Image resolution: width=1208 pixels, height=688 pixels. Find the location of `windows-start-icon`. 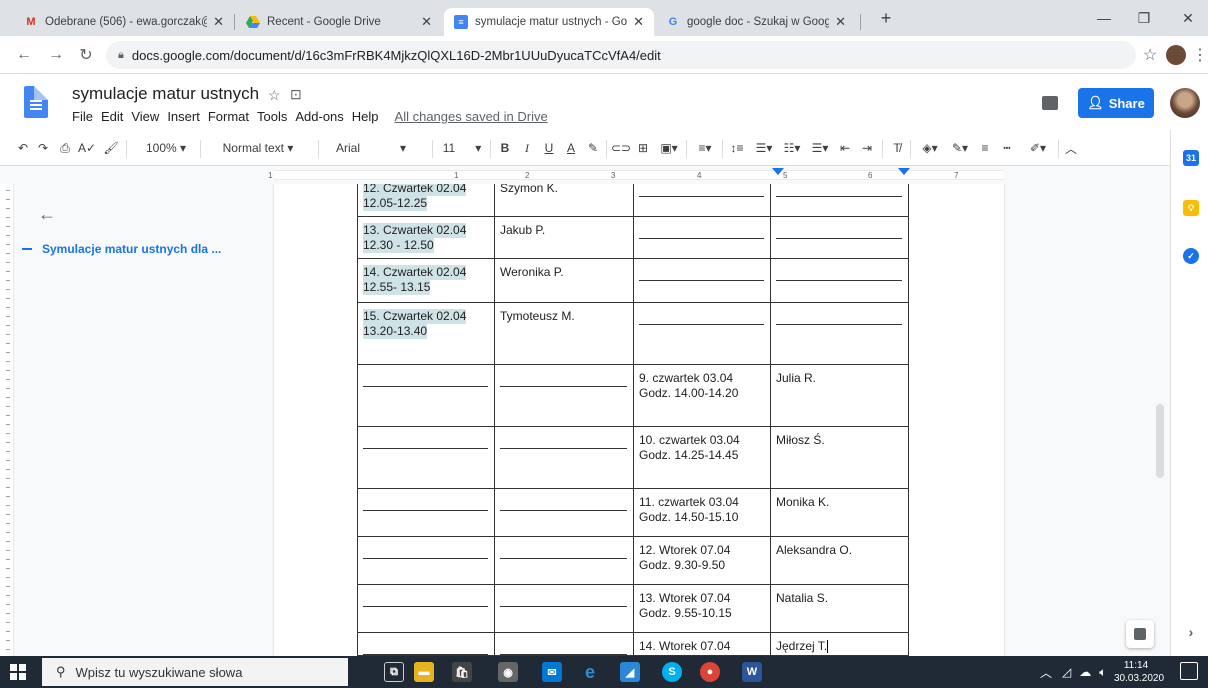

windows-start-icon is located at coordinates (18, 672).